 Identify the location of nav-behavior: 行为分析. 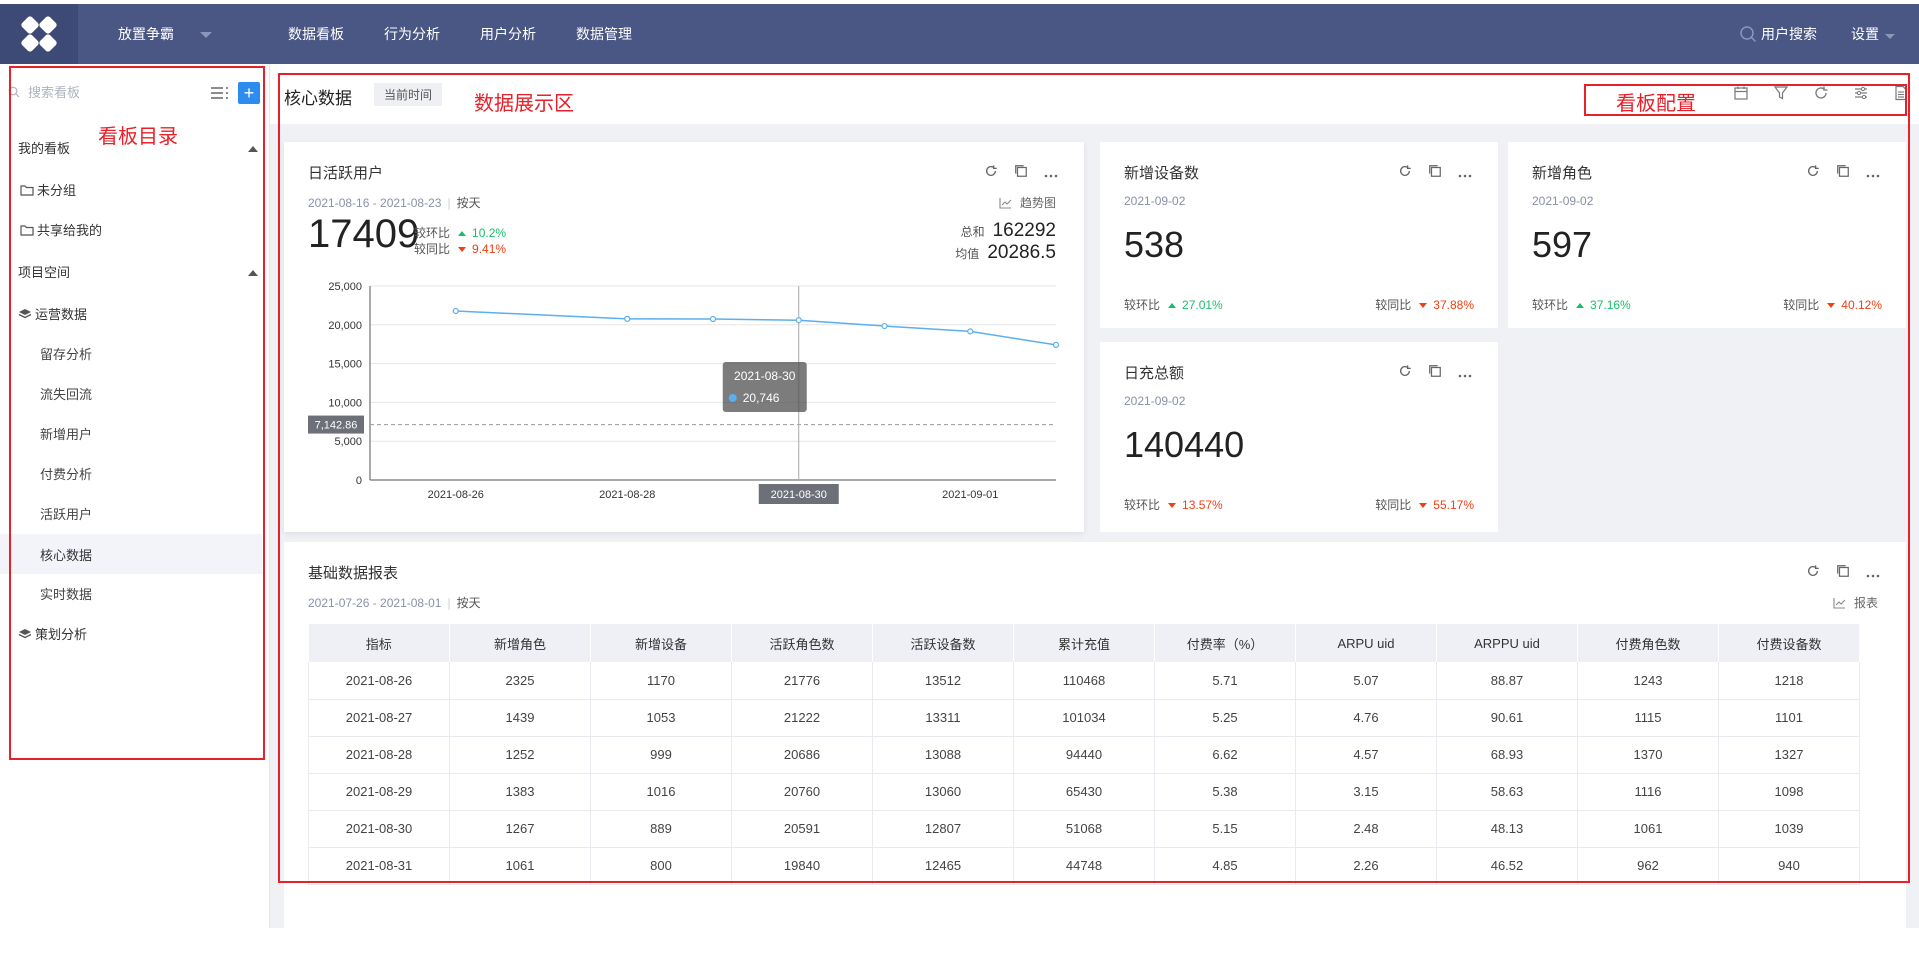
(412, 34).